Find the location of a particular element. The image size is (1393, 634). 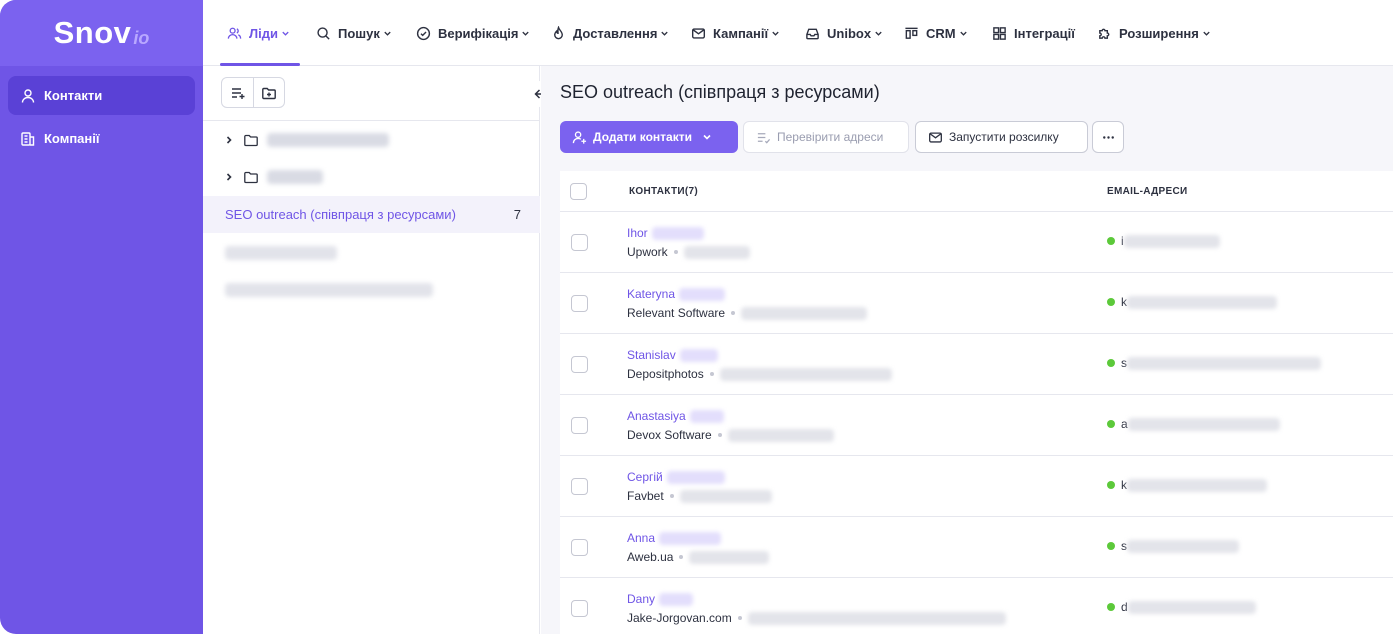

contact-company: Devox Software is located at coordinates (730, 435).